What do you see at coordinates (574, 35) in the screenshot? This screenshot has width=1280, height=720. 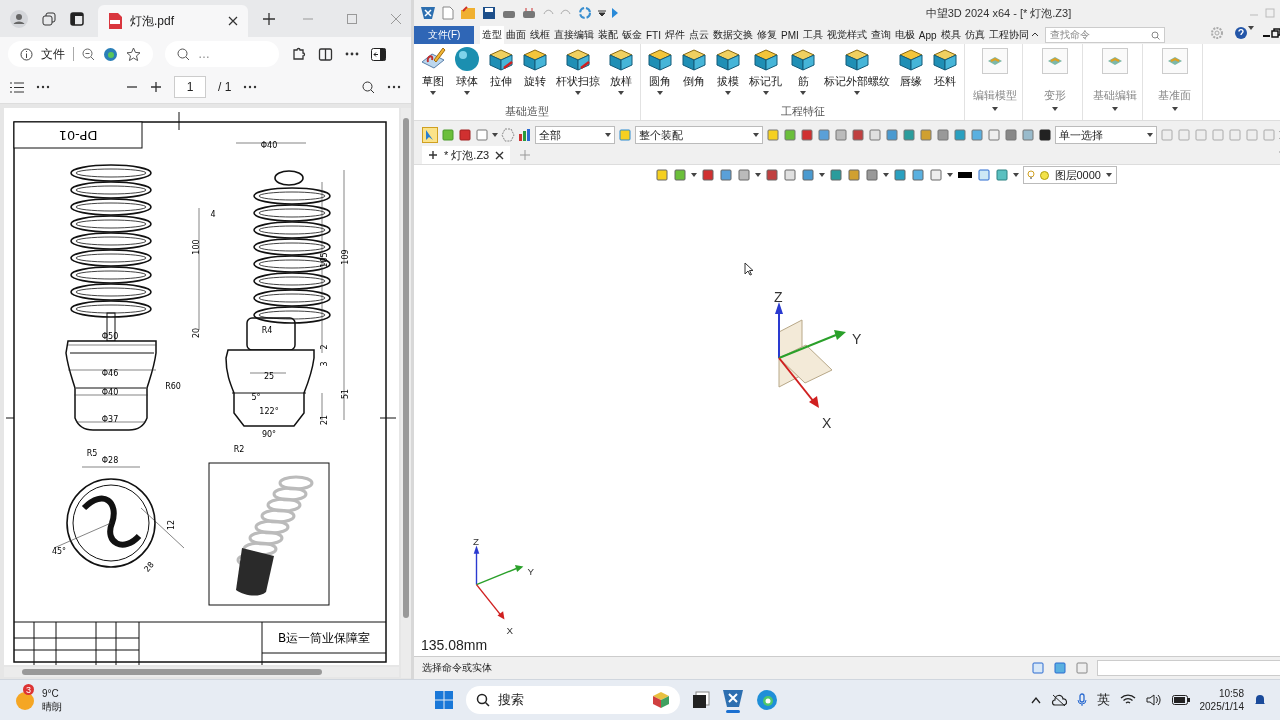 I see `ribbon-tab: 直接编辑` at bounding box center [574, 35].